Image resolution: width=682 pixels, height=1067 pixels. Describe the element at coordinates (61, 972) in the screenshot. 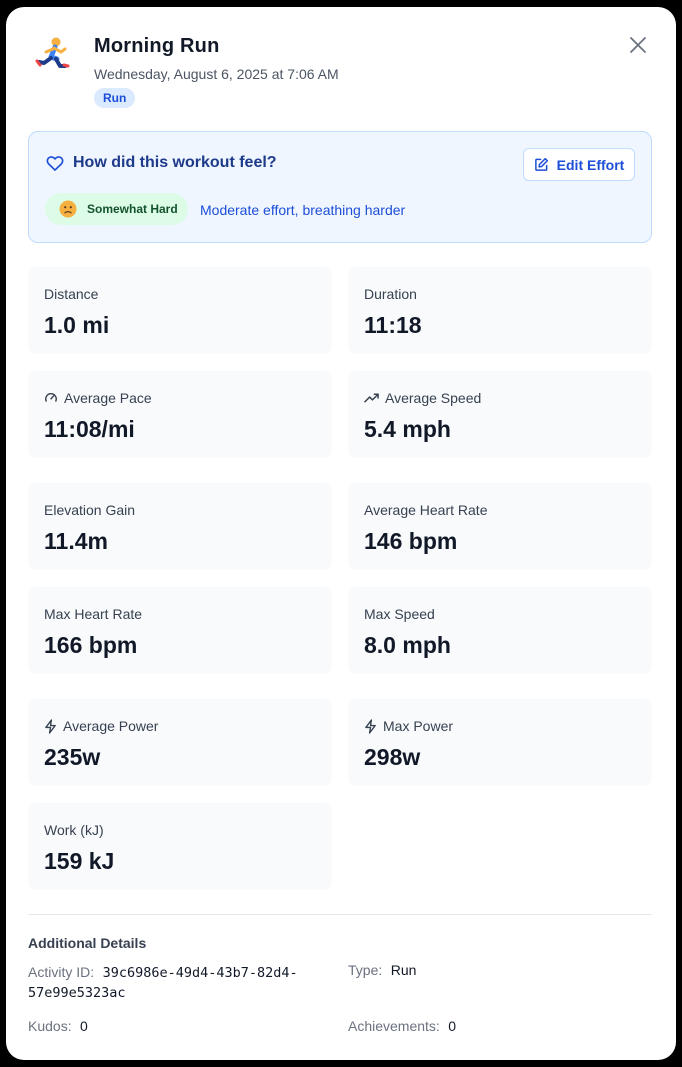

I see `activity-id-label: Activity ID:` at that location.